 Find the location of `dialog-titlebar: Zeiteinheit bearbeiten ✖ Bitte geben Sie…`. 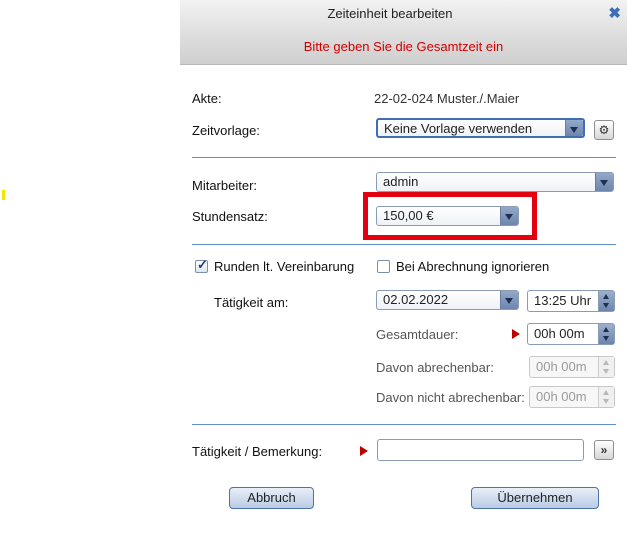

dialog-titlebar: Zeiteinheit bearbeiten ✖ Bitte geben Sie… is located at coordinates (403, 32).